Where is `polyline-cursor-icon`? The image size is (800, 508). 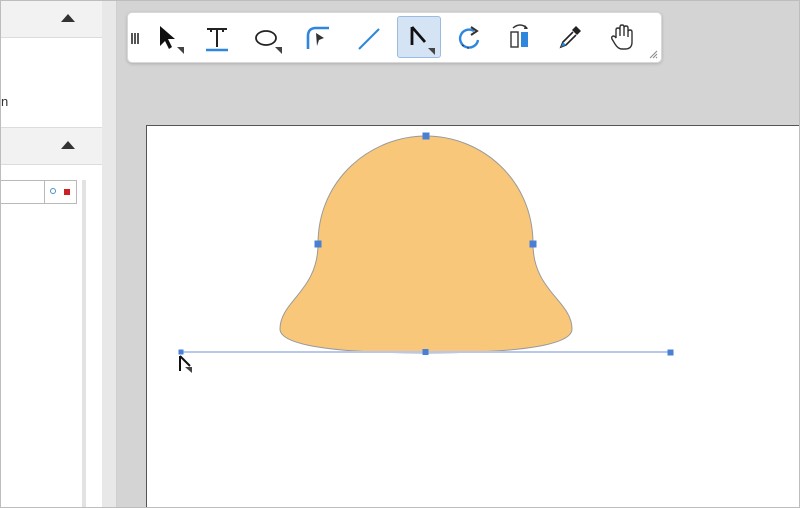
polyline-cursor-icon is located at coordinates (185, 364).